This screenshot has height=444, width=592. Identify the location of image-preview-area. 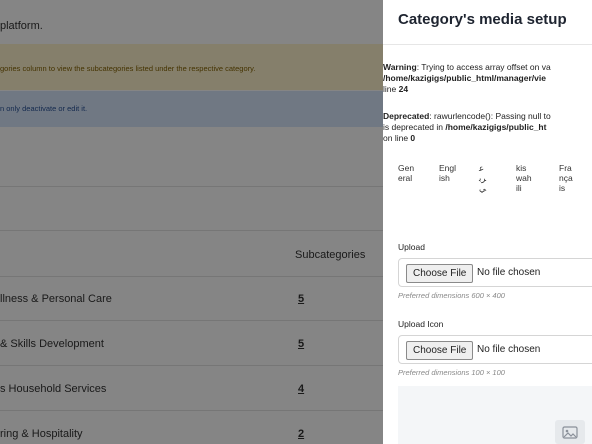
(495, 415).